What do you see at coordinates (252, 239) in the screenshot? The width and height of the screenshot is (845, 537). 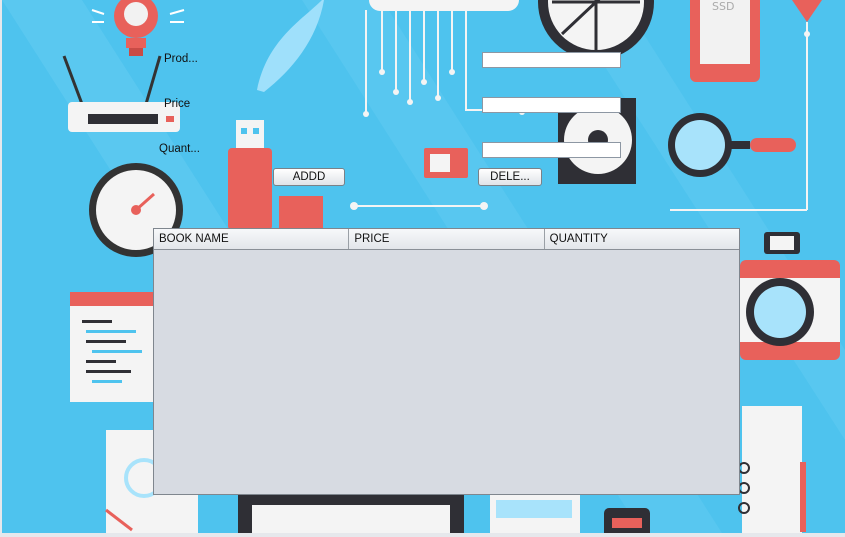 I see `column-header-book-name: BOOK NAME` at bounding box center [252, 239].